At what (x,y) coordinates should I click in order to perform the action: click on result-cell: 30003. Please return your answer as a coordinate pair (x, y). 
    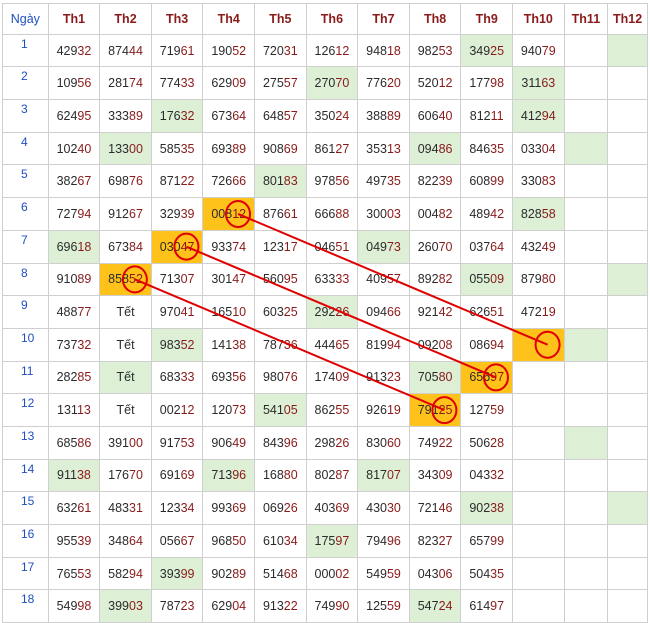
    Looking at the image, I should click on (383, 214).